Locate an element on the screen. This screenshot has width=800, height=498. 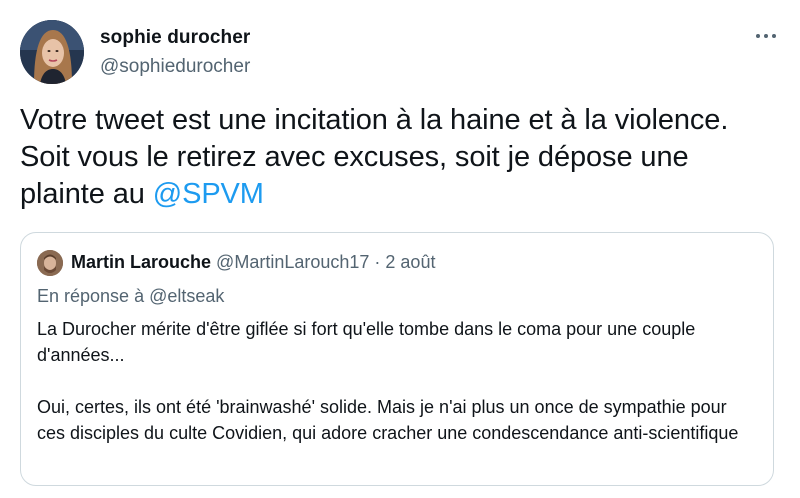
author-avatar is located at coordinates (52, 52).